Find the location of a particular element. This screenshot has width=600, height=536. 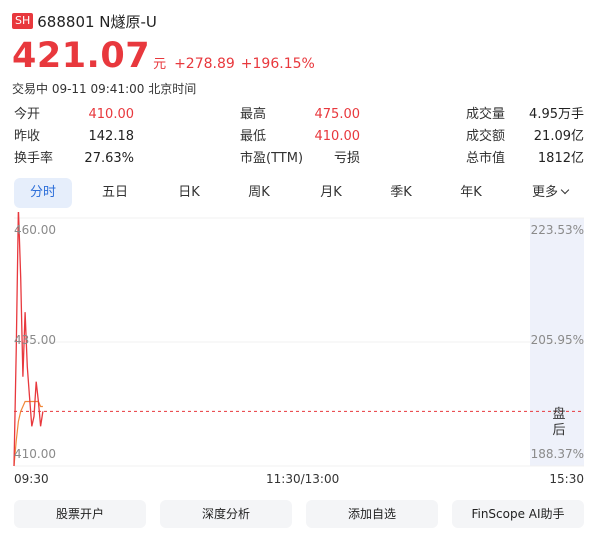

tab-monthly-k: 月K is located at coordinates (331, 193).